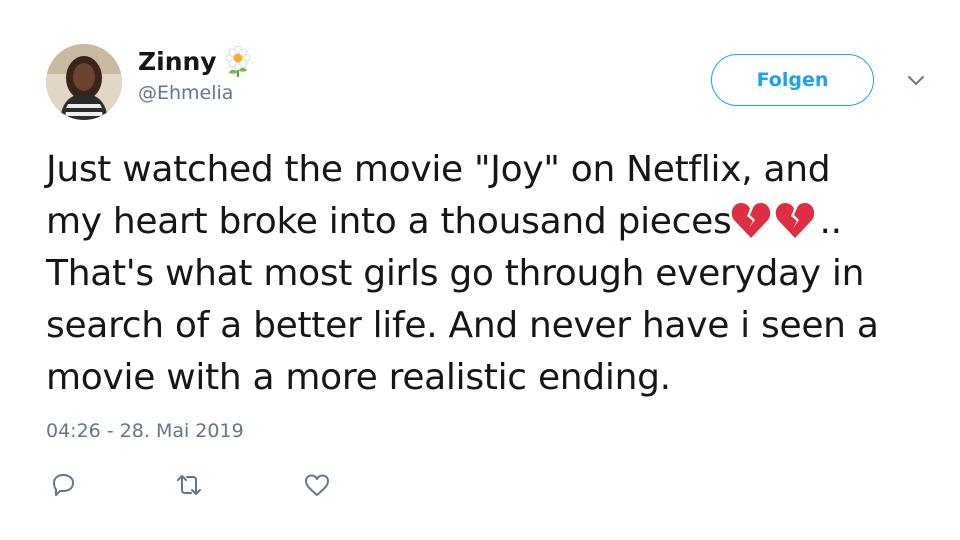  I want to click on display-name-row: Zinny, so click(195, 61).